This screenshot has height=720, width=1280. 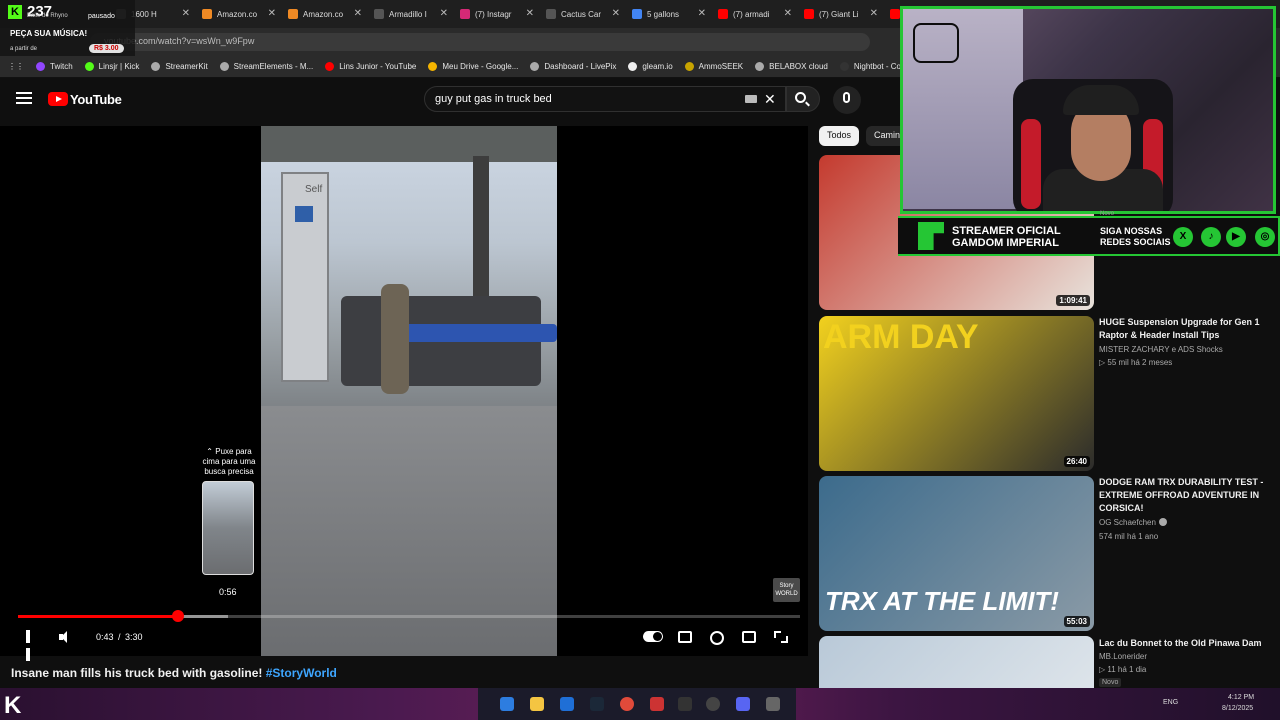 I want to click on tab-label: Amazon.co, so click(x=237, y=14).